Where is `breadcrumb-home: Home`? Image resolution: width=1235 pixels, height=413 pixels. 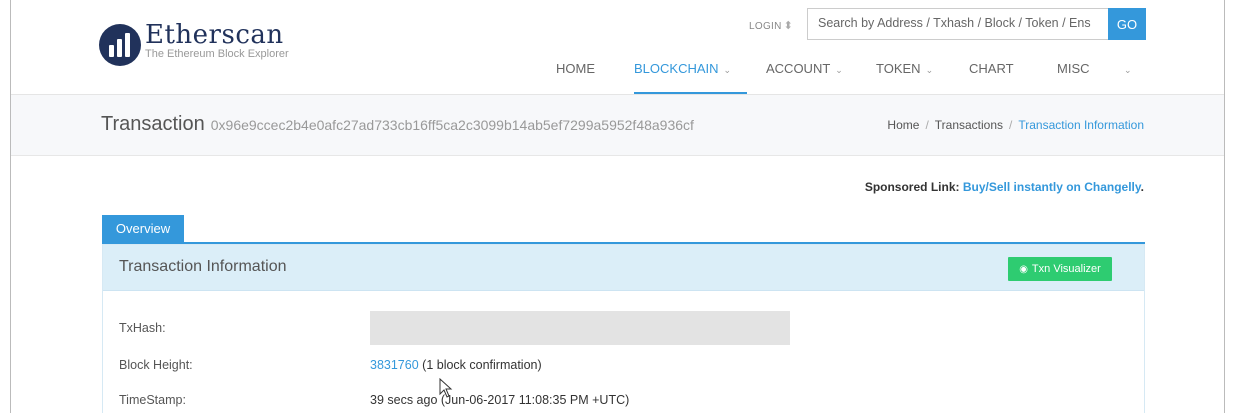 breadcrumb-home: Home is located at coordinates (903, 125).